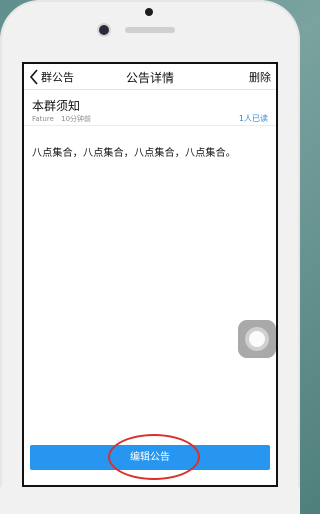  I want to click on phone-bottom-bezel, so click(150, 500).